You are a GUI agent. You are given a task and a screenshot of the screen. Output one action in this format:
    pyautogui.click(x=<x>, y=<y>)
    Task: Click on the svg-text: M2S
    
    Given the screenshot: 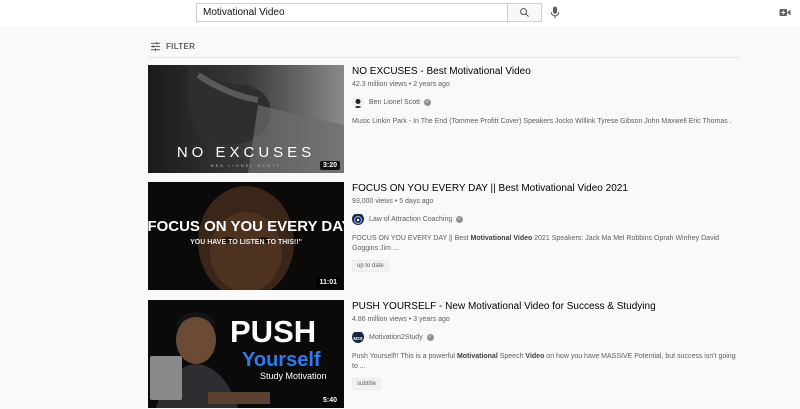 What is the action you would take?
    pyautogui.click(x=357, y=338)
    